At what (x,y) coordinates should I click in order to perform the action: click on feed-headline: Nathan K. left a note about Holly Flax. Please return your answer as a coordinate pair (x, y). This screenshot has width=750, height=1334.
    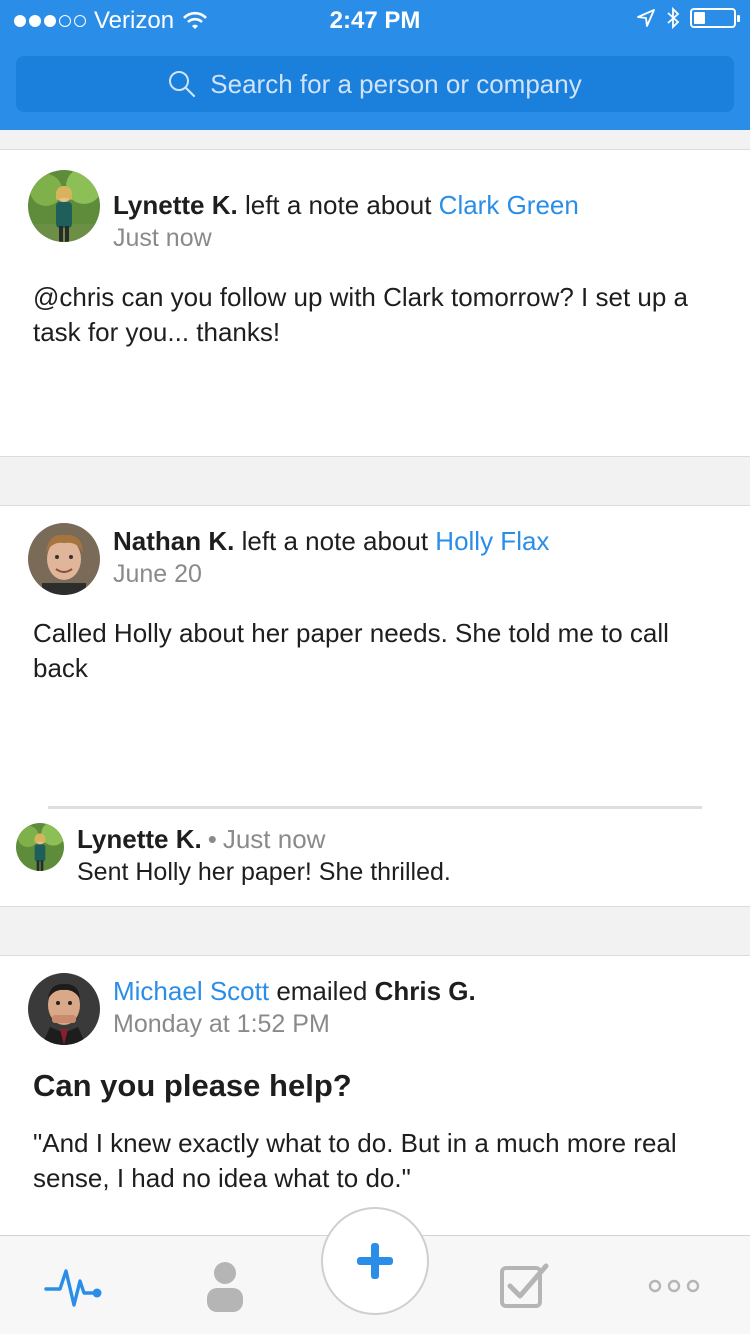
    Looking at the image, I should click on (331, 541).